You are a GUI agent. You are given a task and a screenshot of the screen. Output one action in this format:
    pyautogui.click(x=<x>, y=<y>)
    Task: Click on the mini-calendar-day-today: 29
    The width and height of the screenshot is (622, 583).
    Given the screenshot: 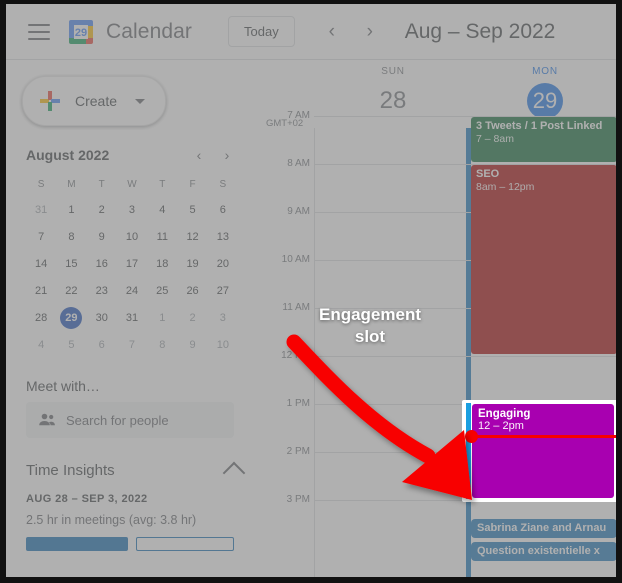 What is the action you would take?
    pyautogui.click(x=71, y=318)
    